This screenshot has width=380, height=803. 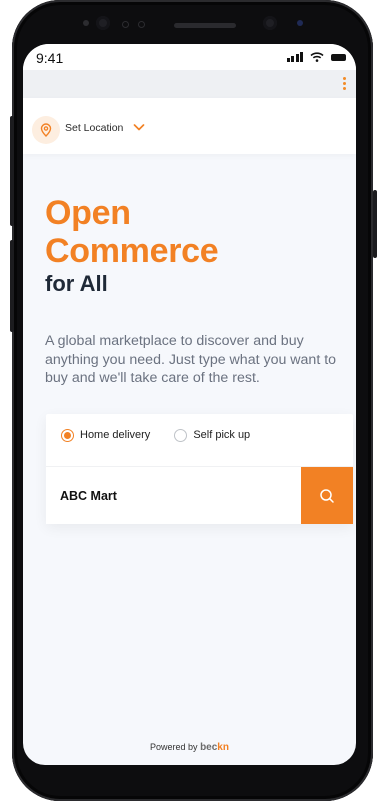 What do you see at coordinates (132, 251) in the screenshot?
I see `hero-line-commerce: Commerce` at bounding box center [132, 251].